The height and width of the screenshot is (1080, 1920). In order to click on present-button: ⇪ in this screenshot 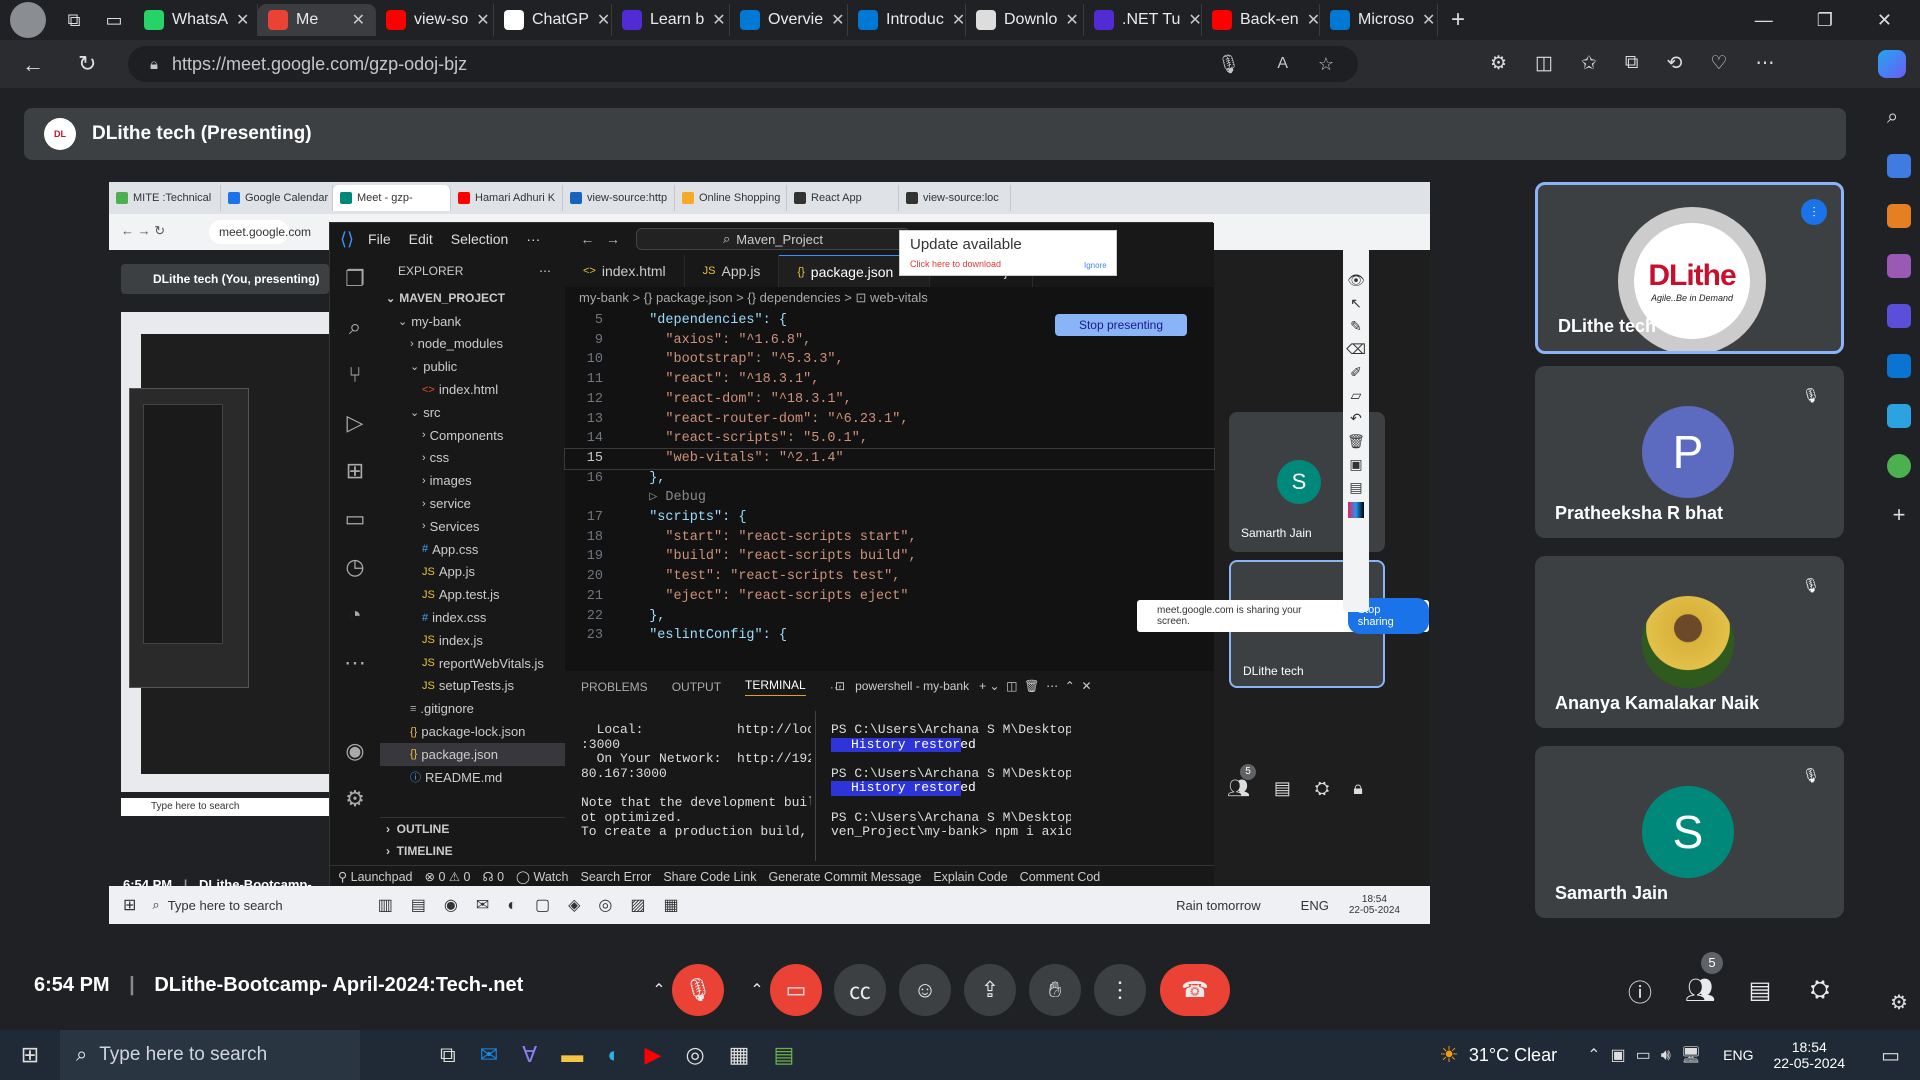, I will do `click(990, 990)`.